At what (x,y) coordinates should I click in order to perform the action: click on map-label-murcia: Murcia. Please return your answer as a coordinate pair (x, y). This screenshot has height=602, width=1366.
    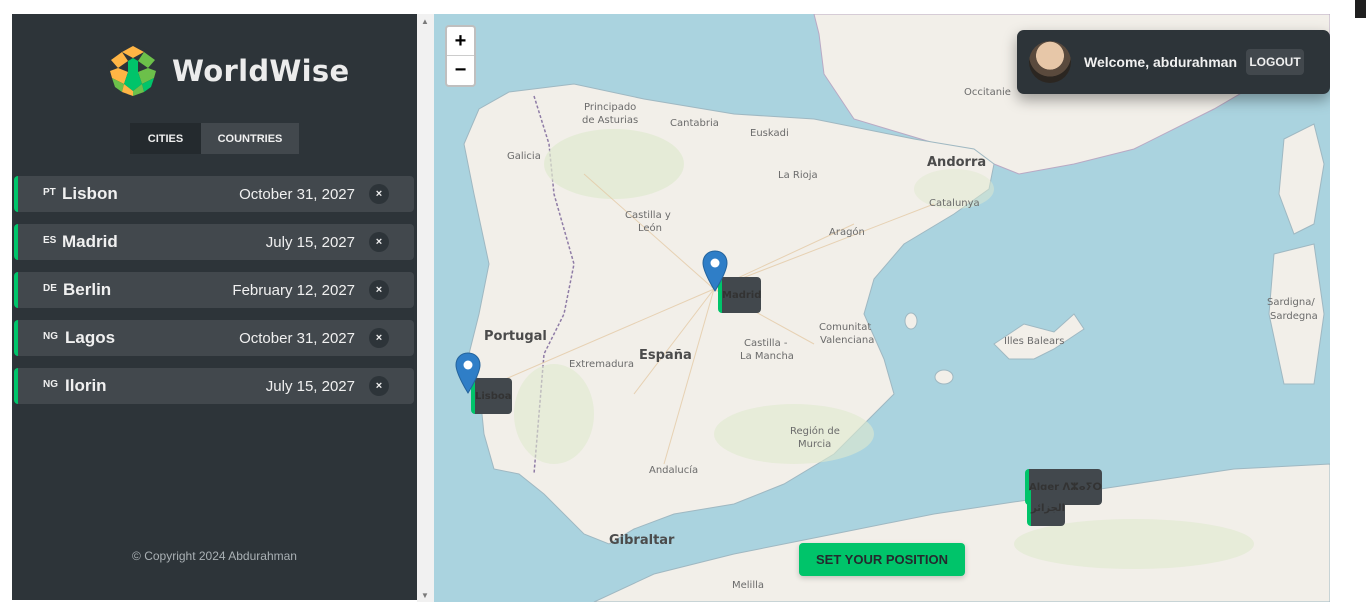
    Looking at the image, I should click on (815, 444).